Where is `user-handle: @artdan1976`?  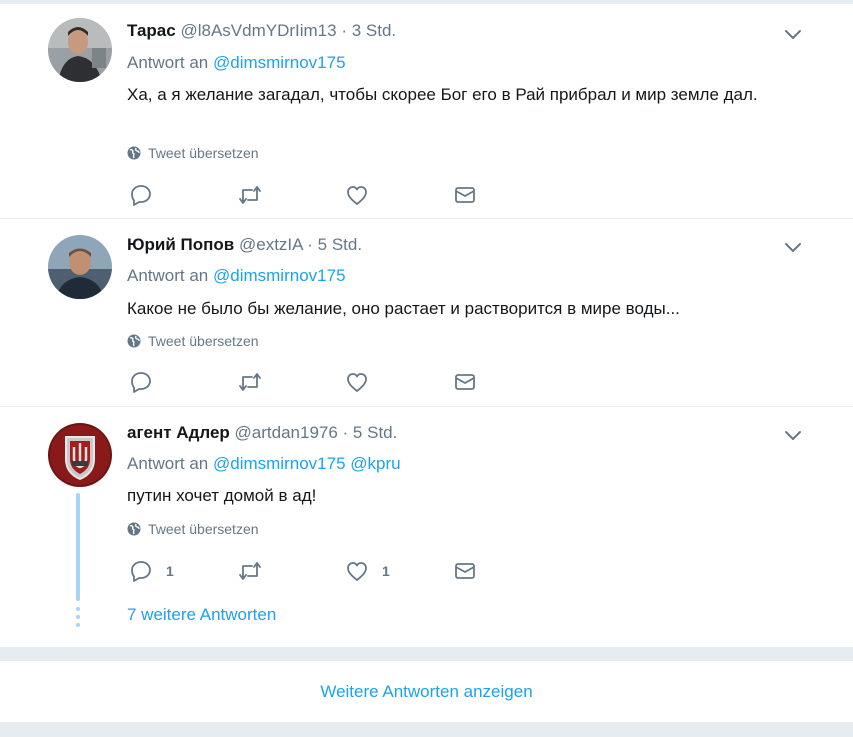
user-handle: @artdan1976 is located at coordinates (286, 432).